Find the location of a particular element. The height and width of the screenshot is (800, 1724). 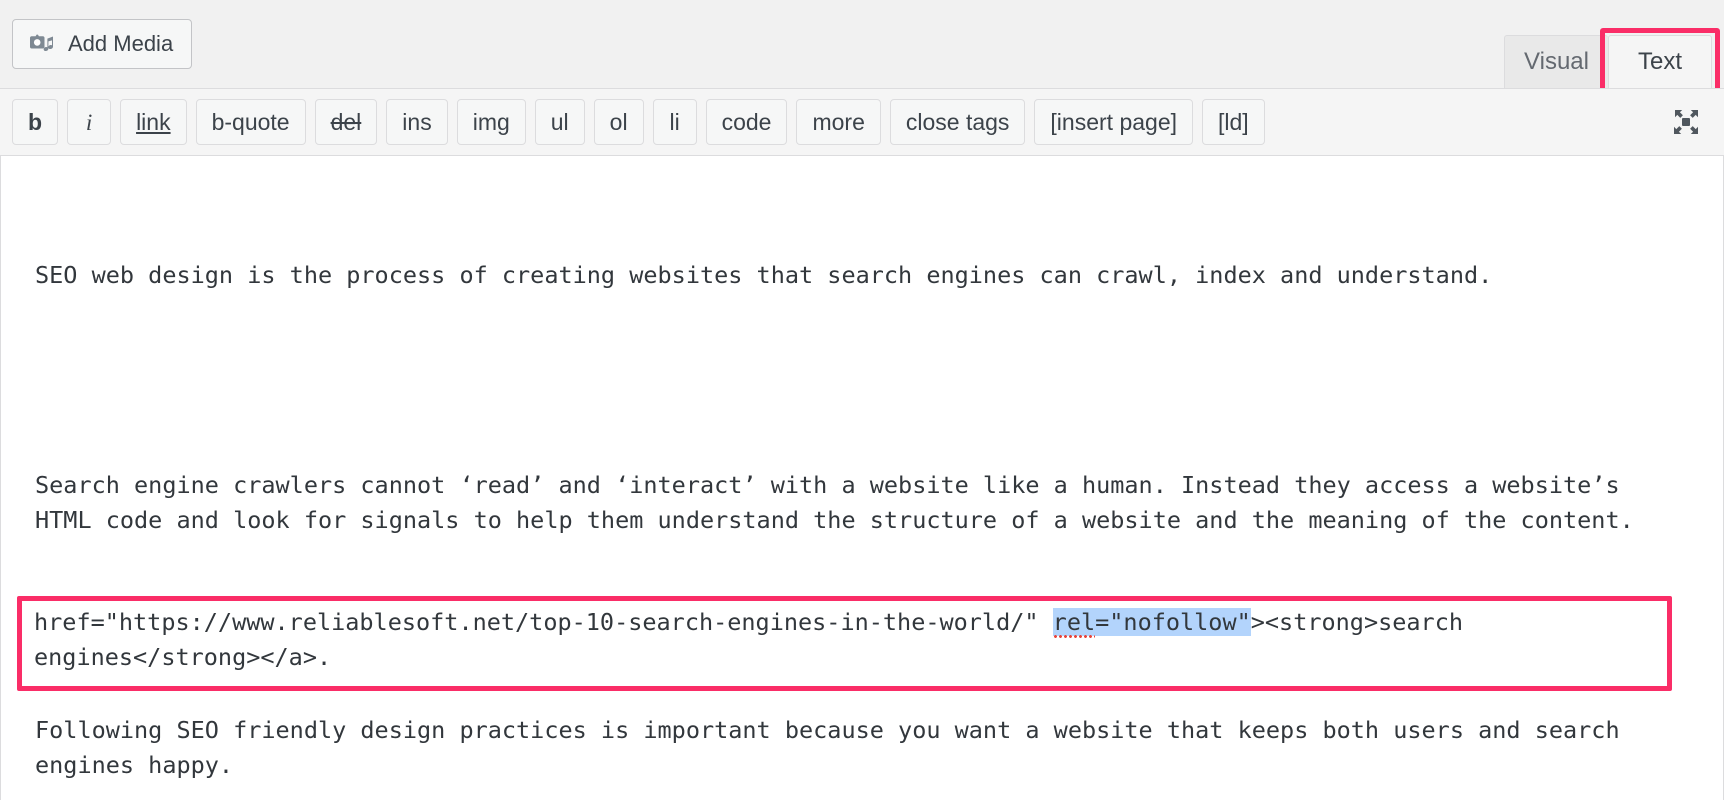

quicktag-ol-button: ol is located at coordinates (618, 122).